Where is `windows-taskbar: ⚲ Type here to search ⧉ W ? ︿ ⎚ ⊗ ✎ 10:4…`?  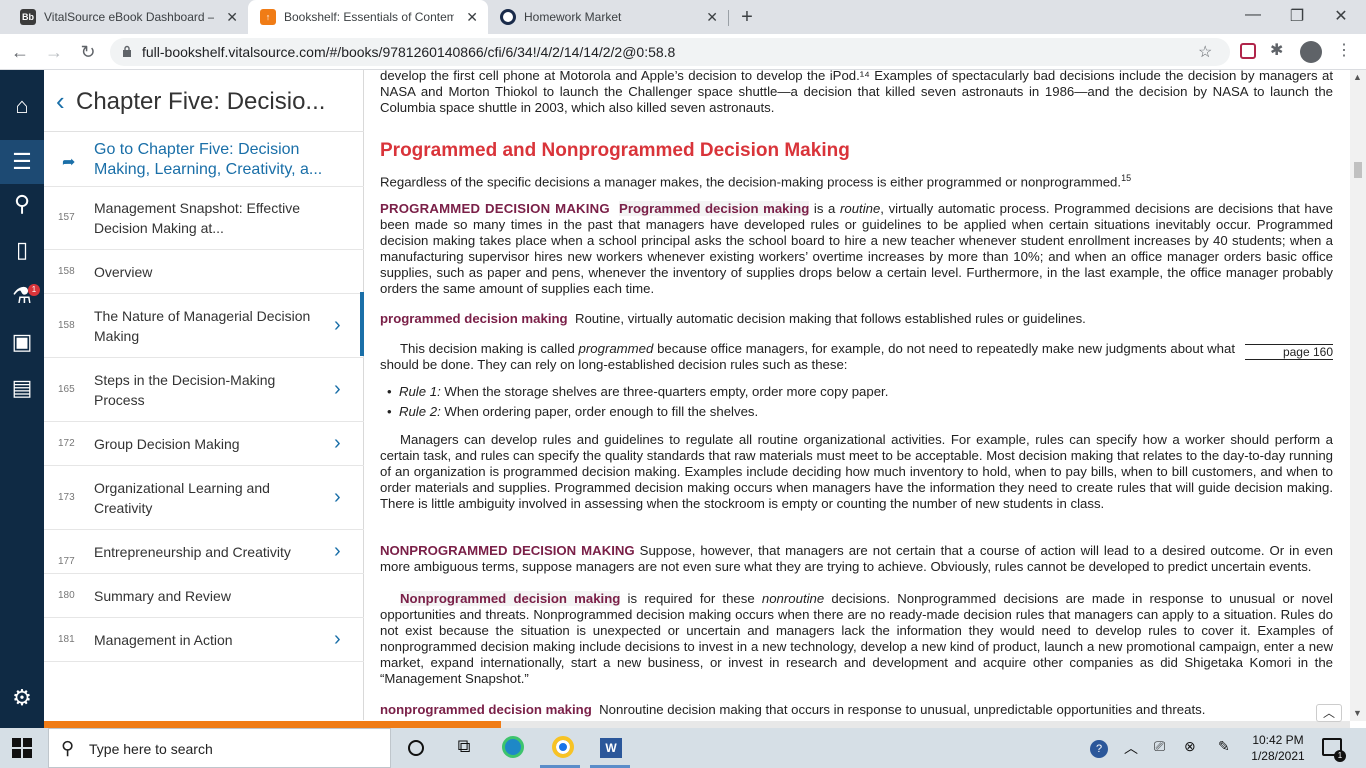 windows-taskbar: ⚲ Type here to search ⧉ W ? ︿ ⎚ ⊗ ✎ 10:4… is located at coordinates (683, 748).